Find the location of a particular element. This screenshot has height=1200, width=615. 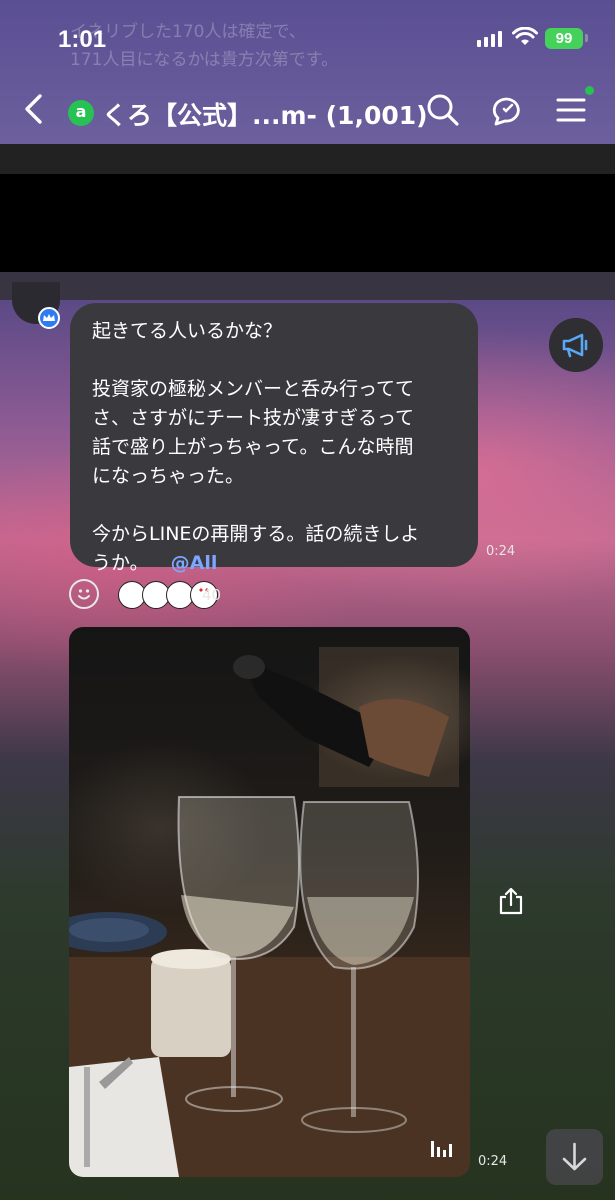

scroll-down-button is located at coordinates (574, 1157).